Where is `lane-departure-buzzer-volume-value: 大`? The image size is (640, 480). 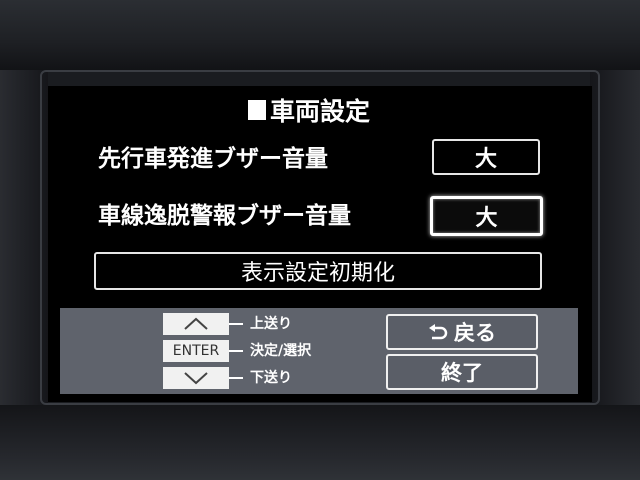 lane-departure-buzzer-volume-value: 大 is located at coordinates (486, 218).